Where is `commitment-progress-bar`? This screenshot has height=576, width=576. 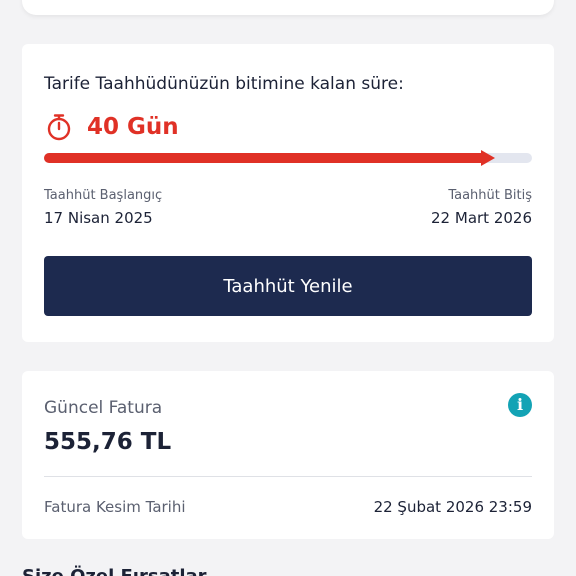
commitment-progress-bar is located at coordinates (288, 158).